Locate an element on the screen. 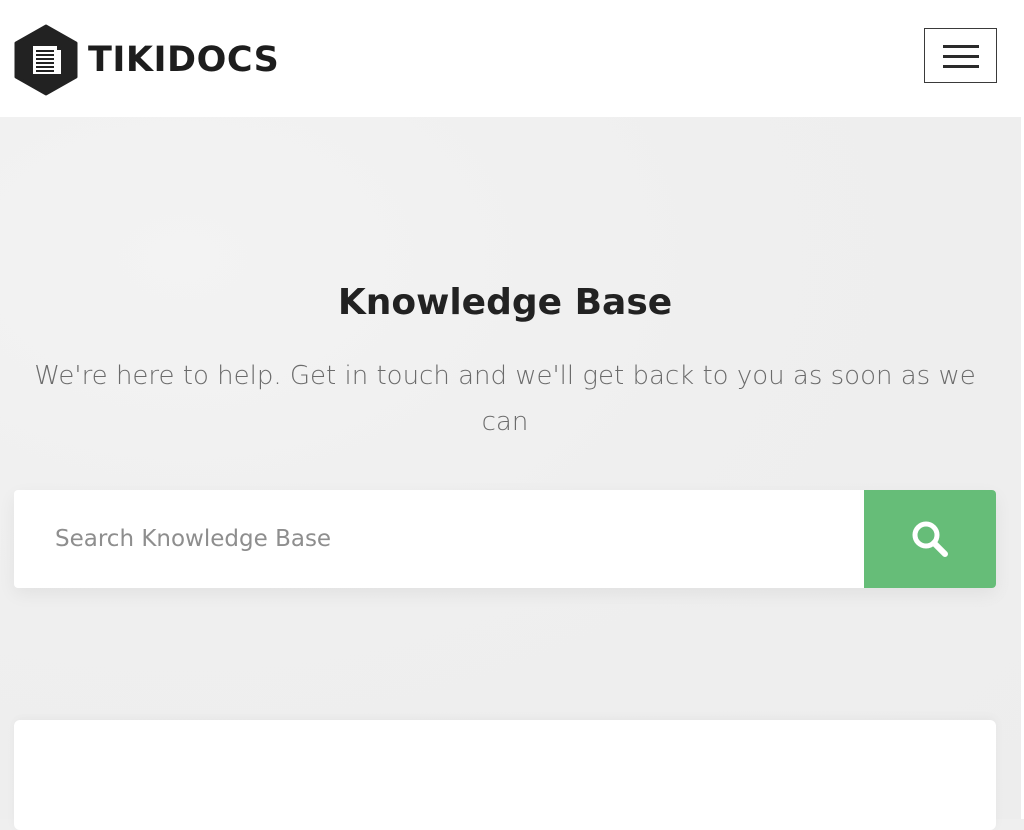 The width and height of the screenshot is (1024, 830). brand-name: TIKIDOCS is located at coordinates (184, 59).